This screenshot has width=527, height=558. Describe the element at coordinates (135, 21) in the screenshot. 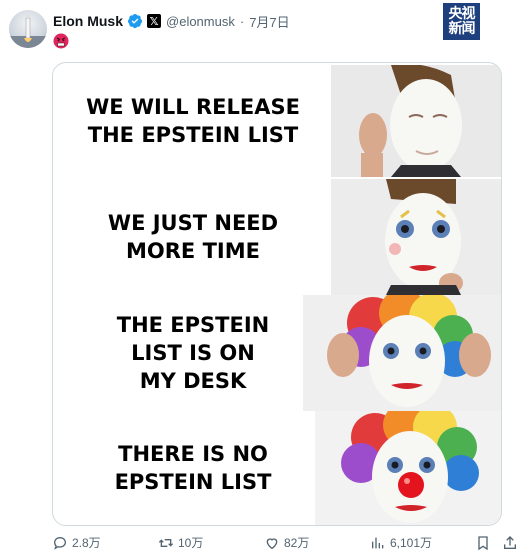

I see `verified-badge-icon` at that location.